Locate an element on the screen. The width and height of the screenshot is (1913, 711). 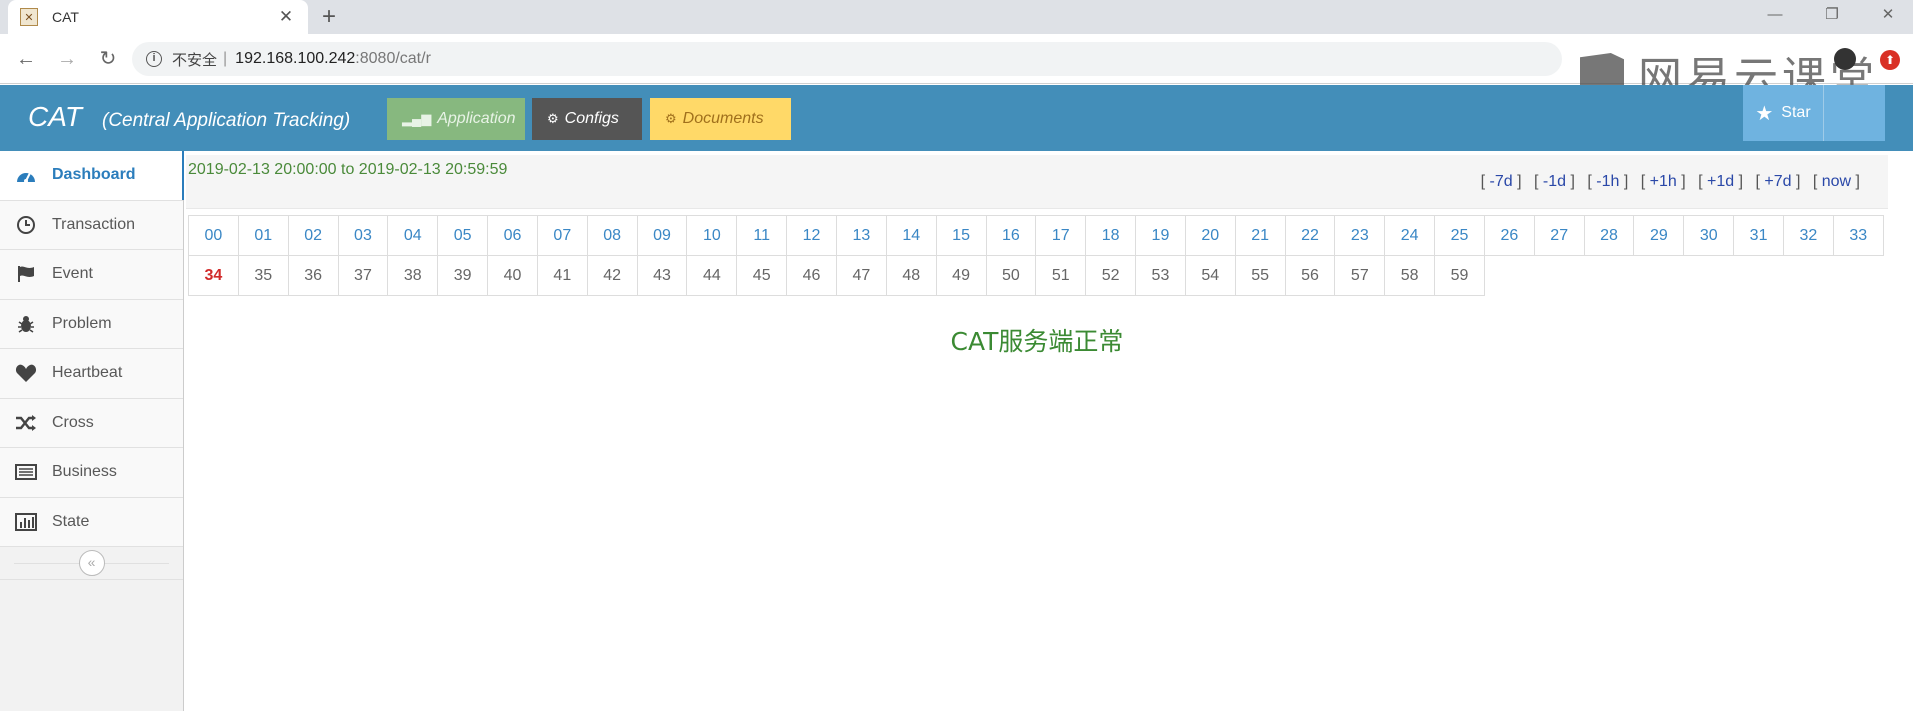
minute-cell-24: 24 is located at coordinates (1410, 236).